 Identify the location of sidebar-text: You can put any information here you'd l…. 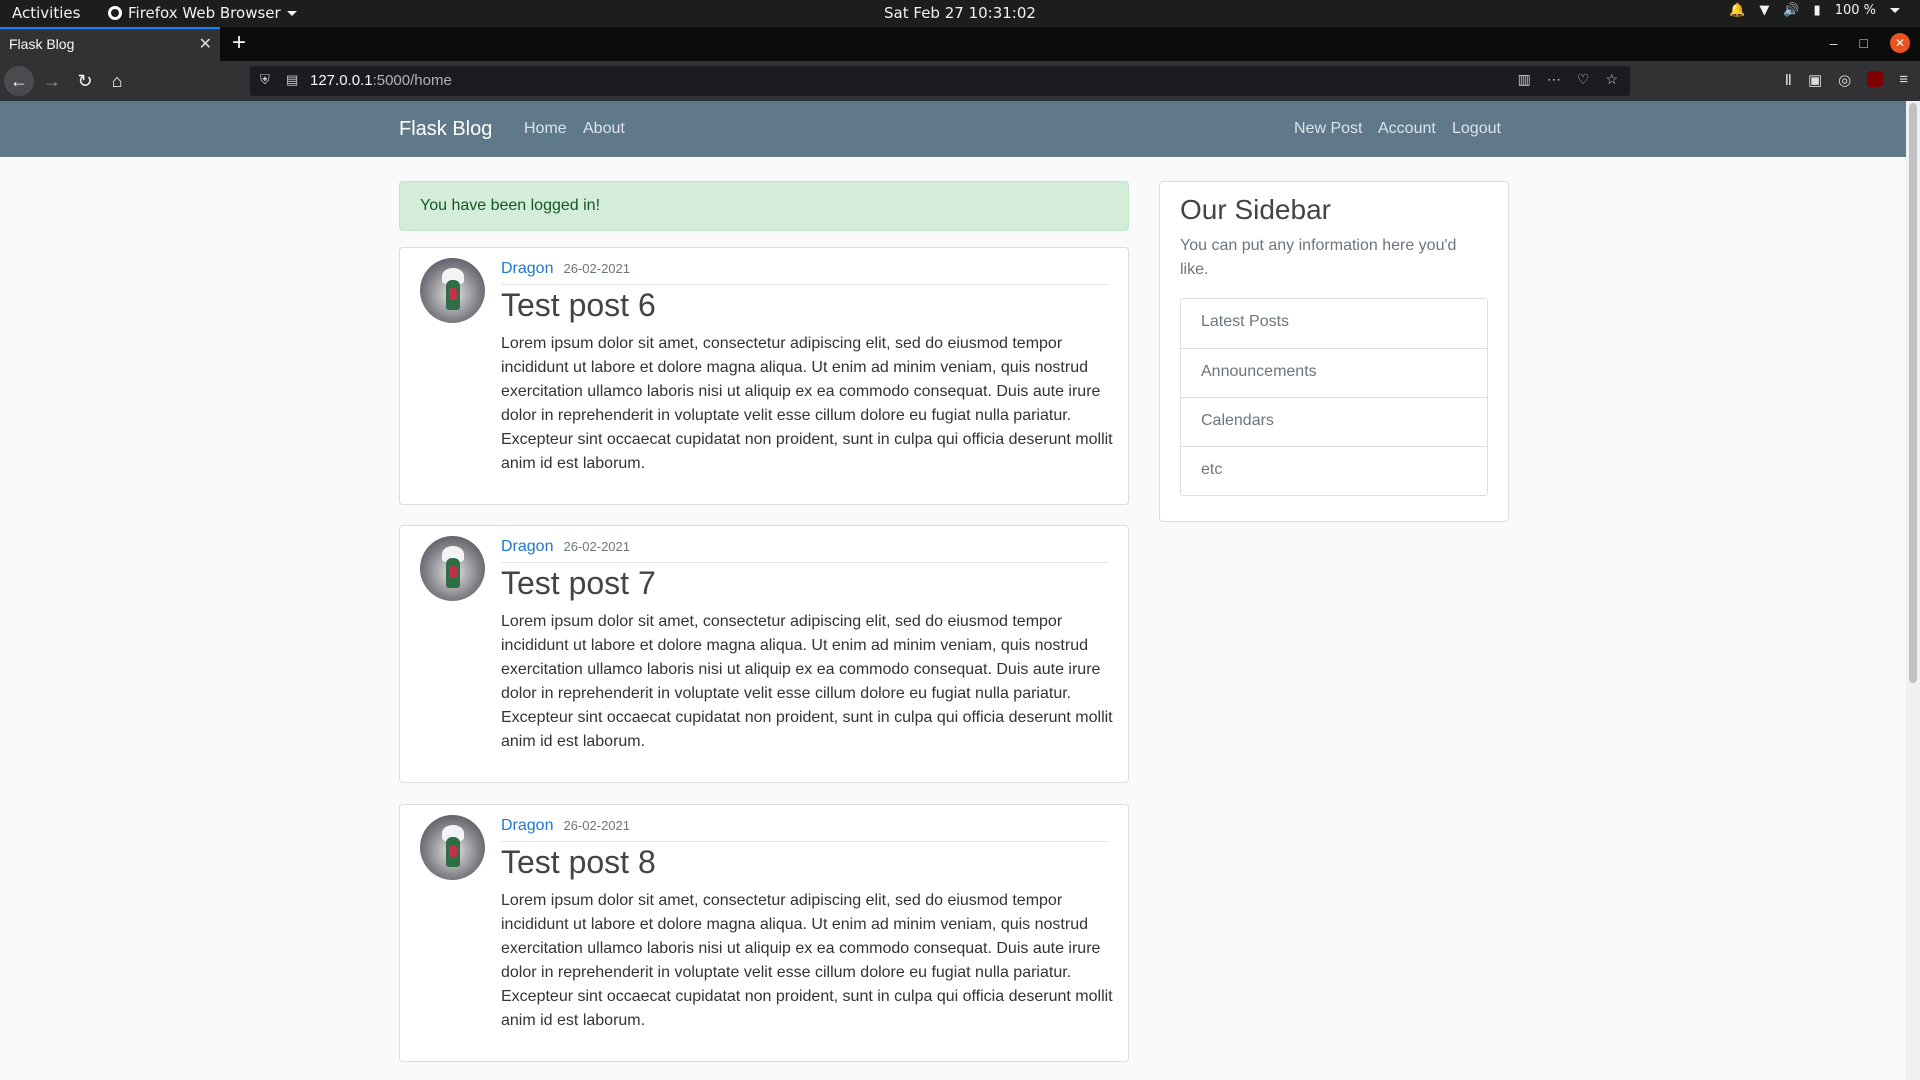
(1318, 257).